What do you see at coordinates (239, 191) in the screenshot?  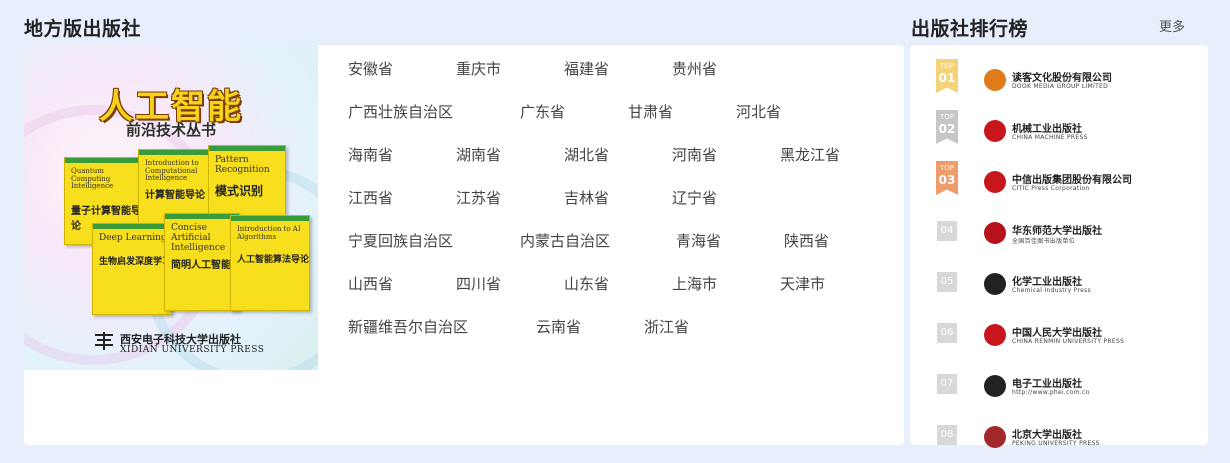 I see `book-cn-title: 模式识别` at bounding box center [239, 191].